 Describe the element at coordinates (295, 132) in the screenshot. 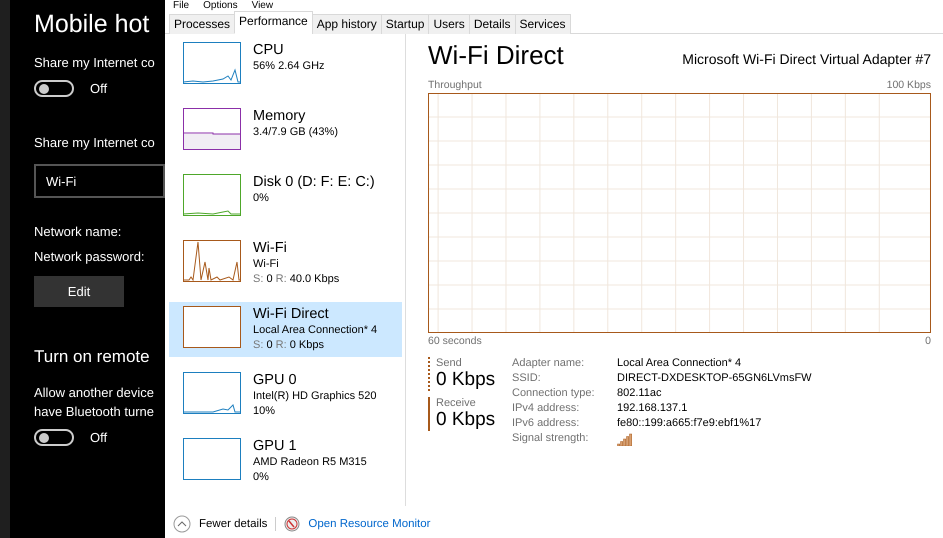

I see `item-detail: 3.4/7.9 GB (43%)` at that location.